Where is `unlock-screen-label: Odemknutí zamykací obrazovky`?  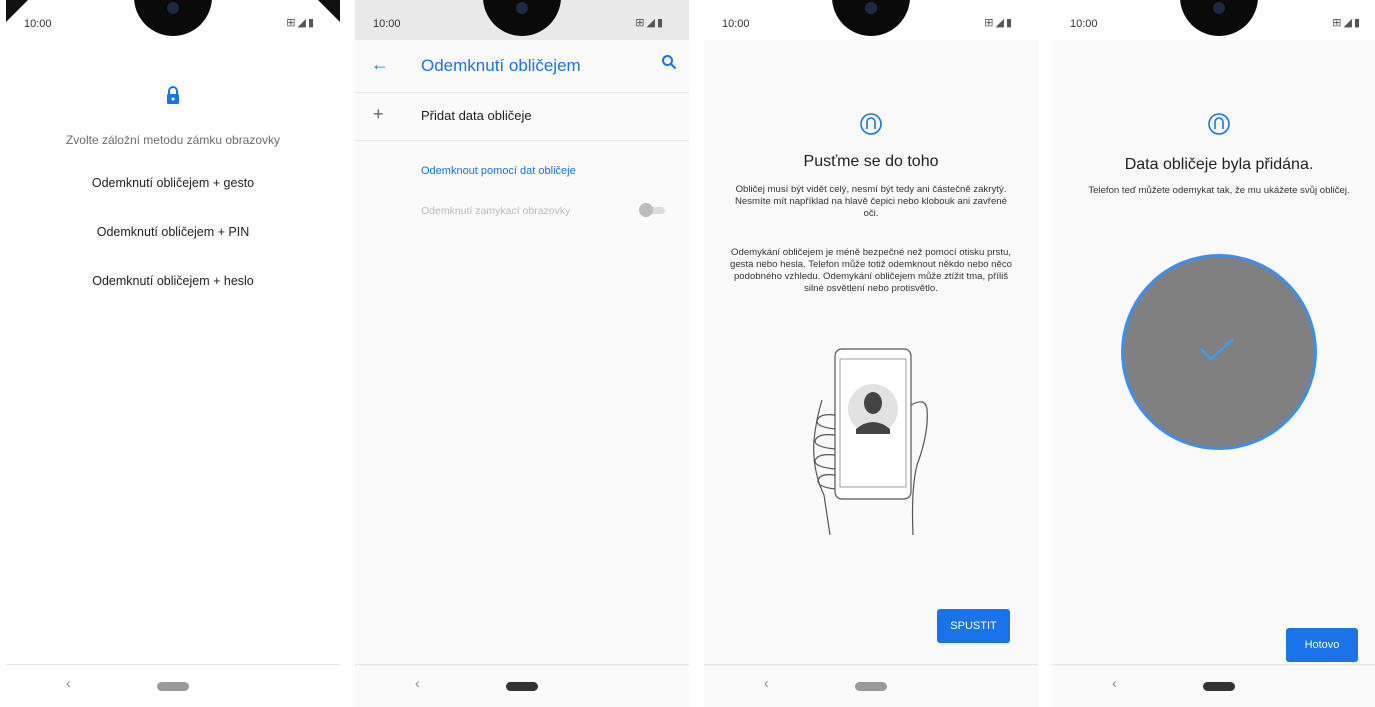
unlock-screen-label: Odemknutí zamykací obrazovky is located at coordinates (496, 211).